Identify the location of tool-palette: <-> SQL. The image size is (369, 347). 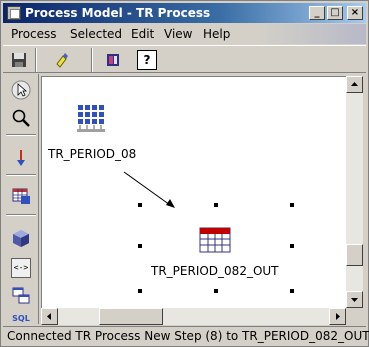
(21, 199).